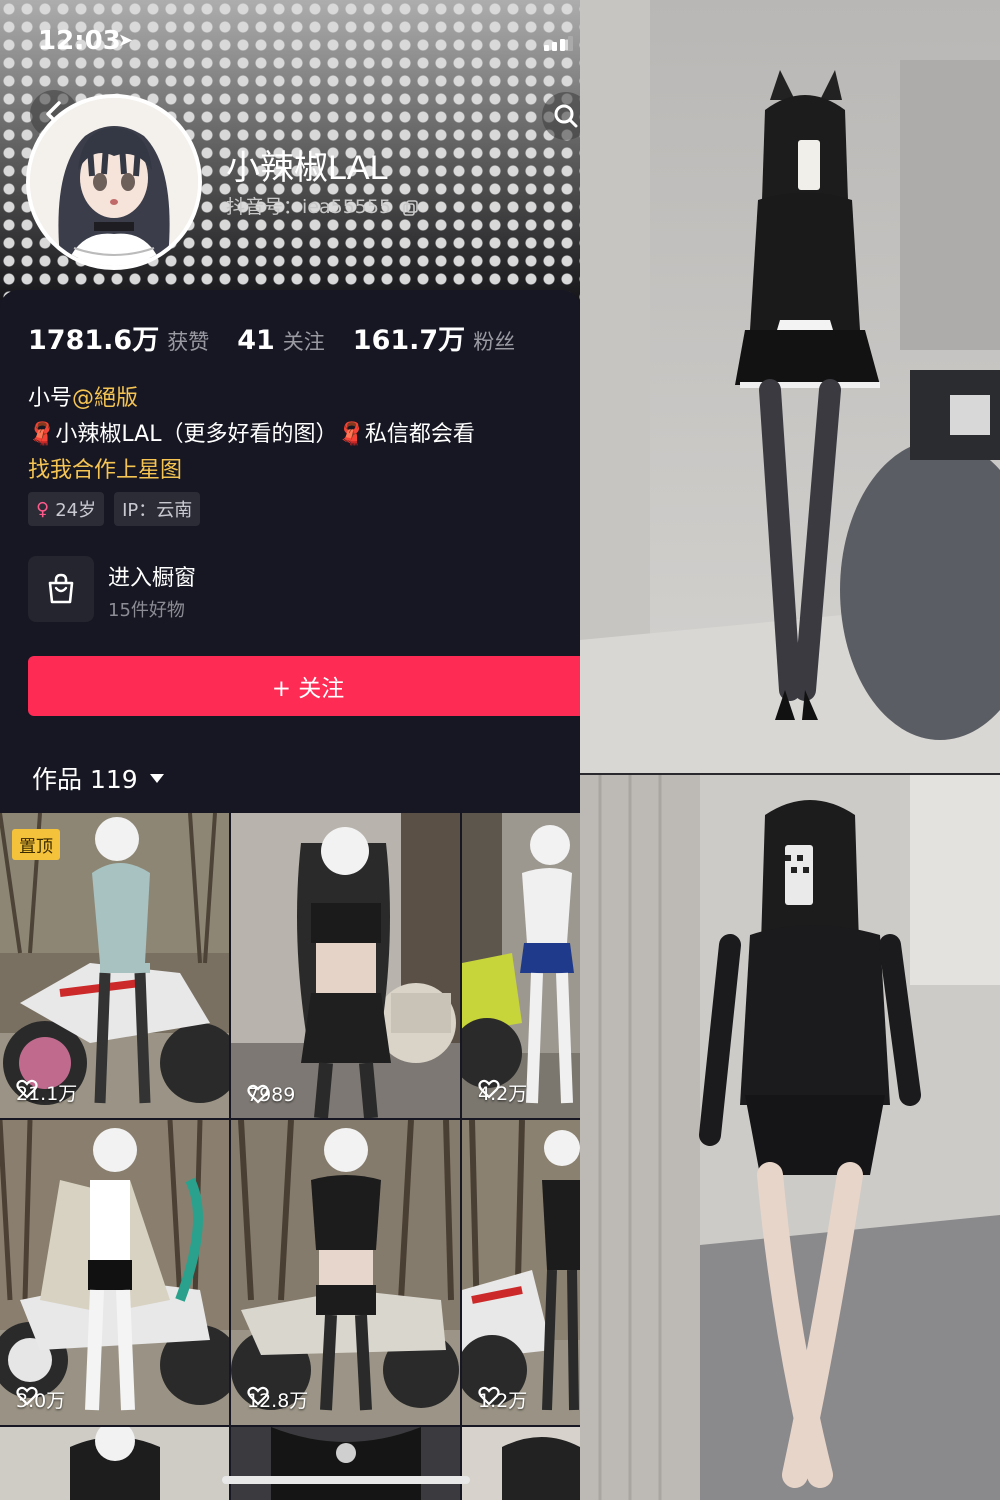 This screenshot has height=1500, width=1000. What do you see at coordinates (76, 510) in the screenshot?
I see `age-text: 24岁` at bounding box center [76, 510].